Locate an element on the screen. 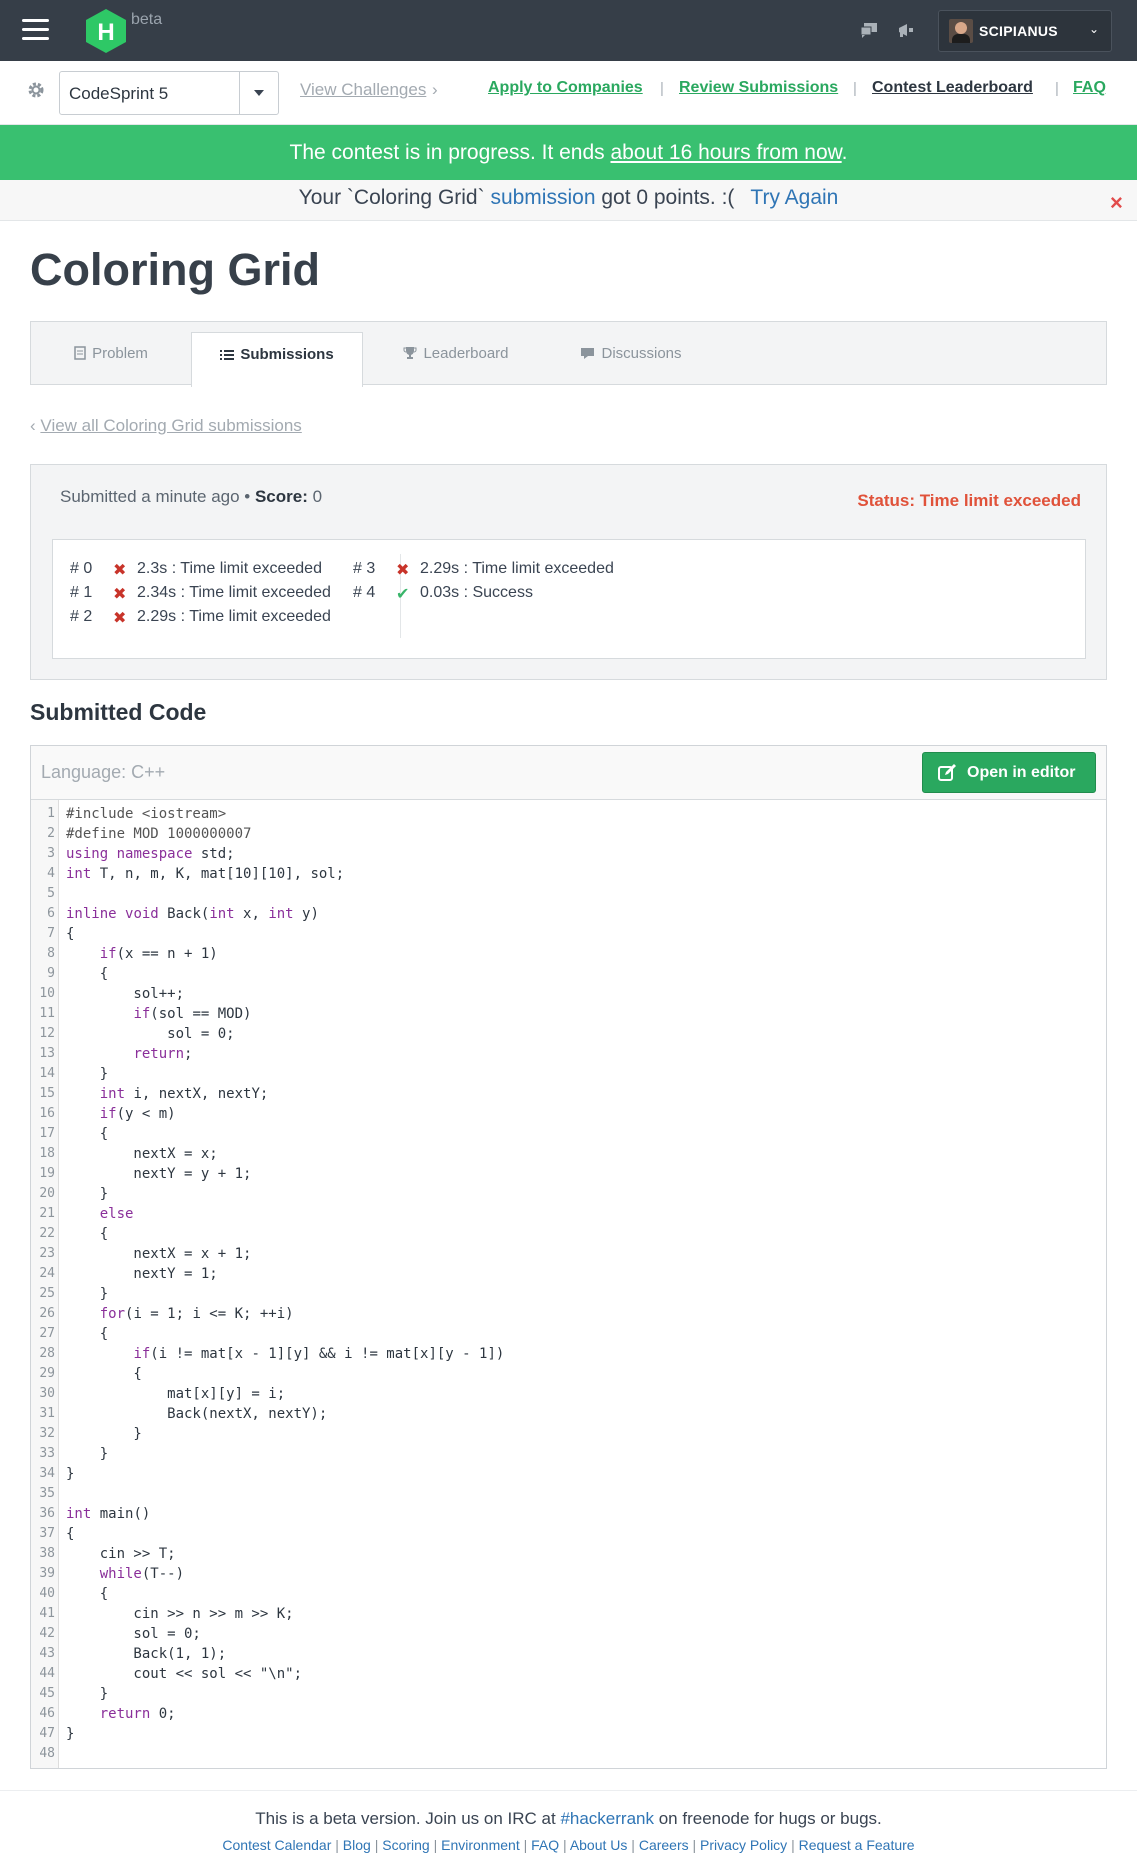 This screenshot has width=1137, height=1869. line-number: 23 is located at coordinates (47, 1253).